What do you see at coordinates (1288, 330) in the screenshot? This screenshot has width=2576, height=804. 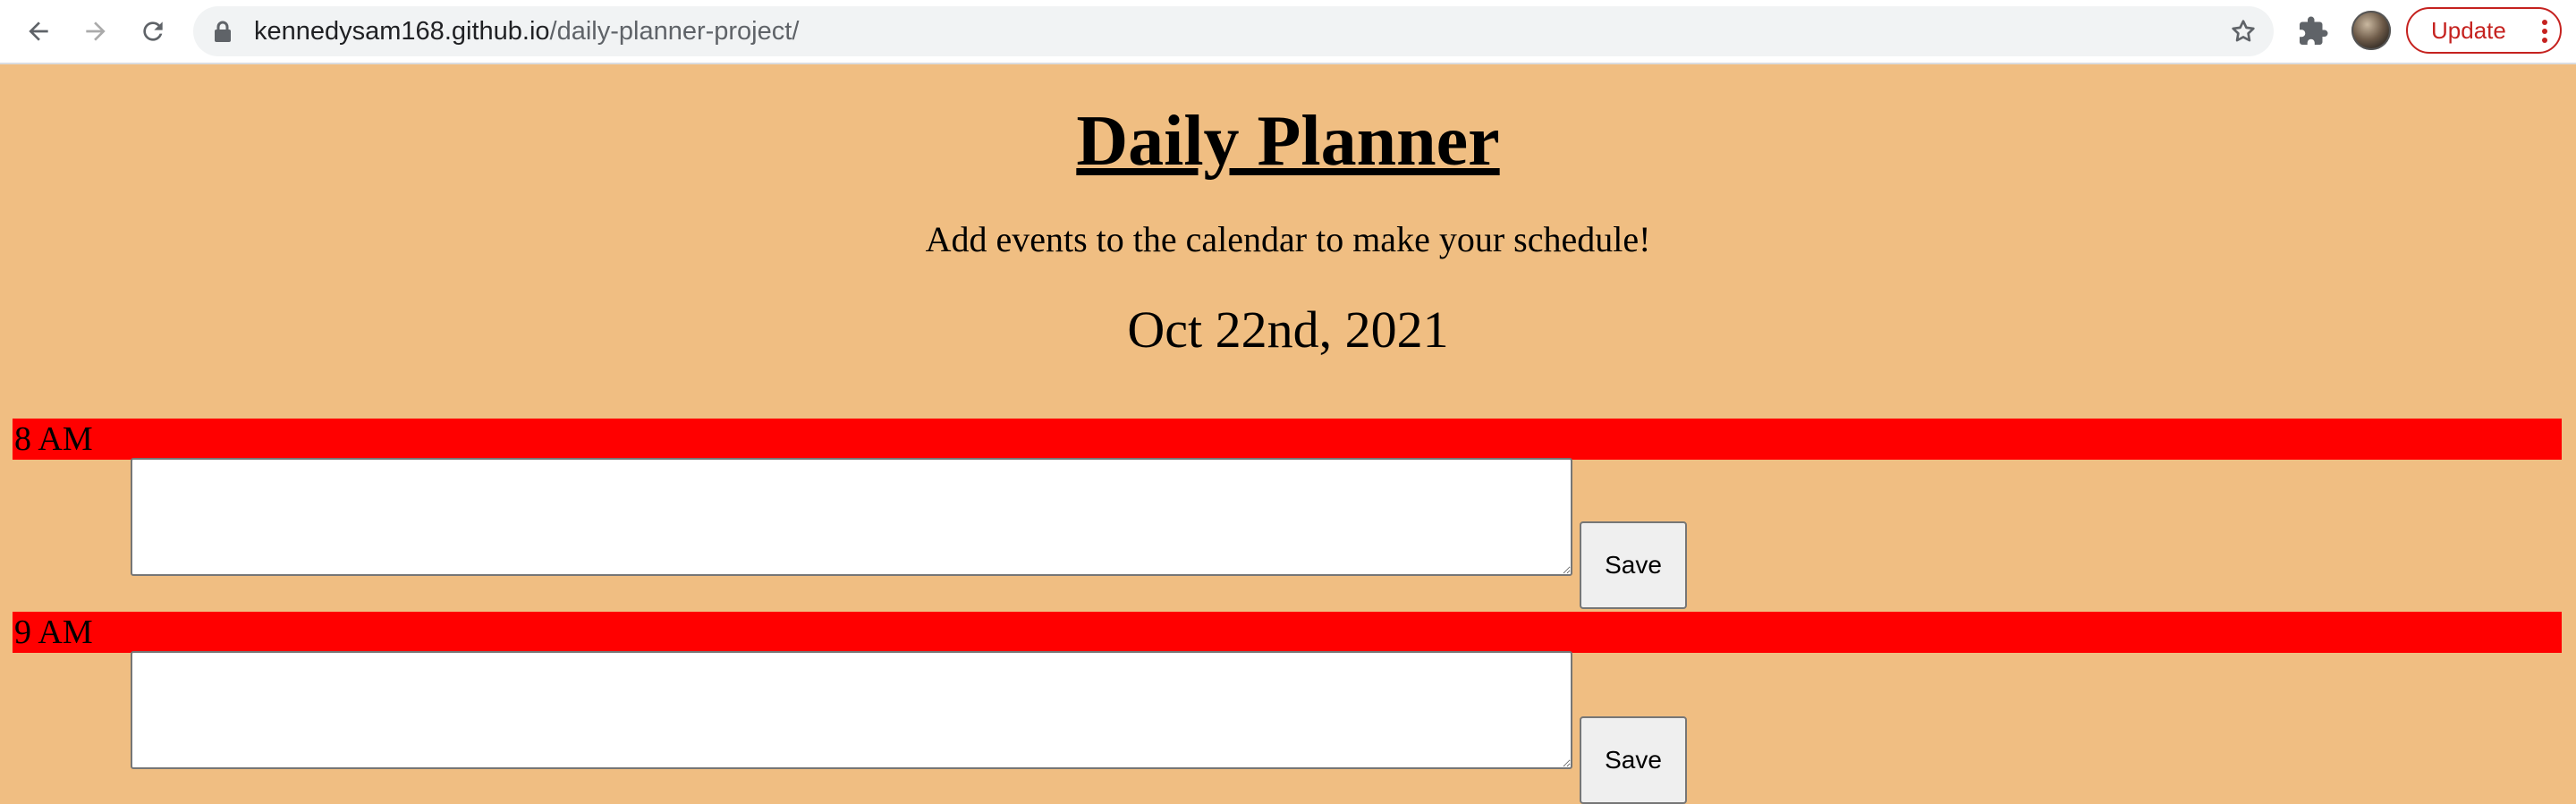 I see `current-date: Oct 22nd, 2021` at bounding box center [1288, 330].